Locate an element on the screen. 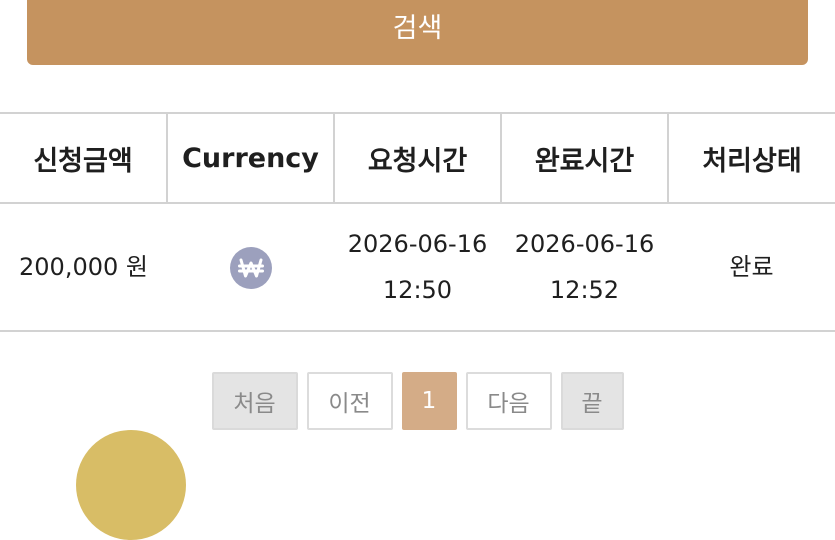 This screenshot has width=835, height=540. header-currency: Currency is located at coordinates (251, 158).